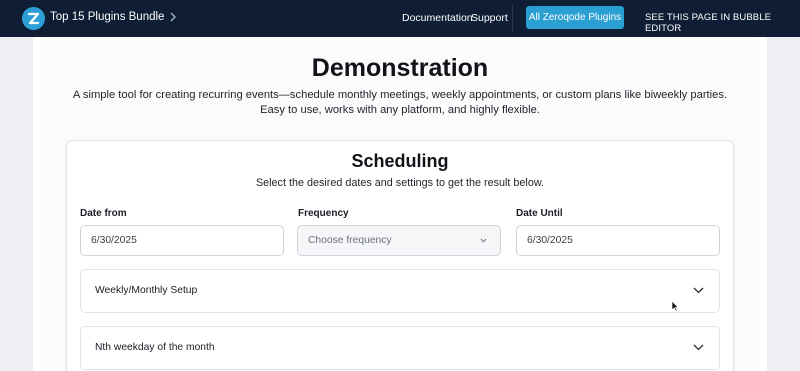 This screenshot has width=800, height=371. What do you see at coordinates (107, 17) in the screenshot?
I see `bundle-label: Top 15 Plugins Bundle` at bounding box center [107, 17].